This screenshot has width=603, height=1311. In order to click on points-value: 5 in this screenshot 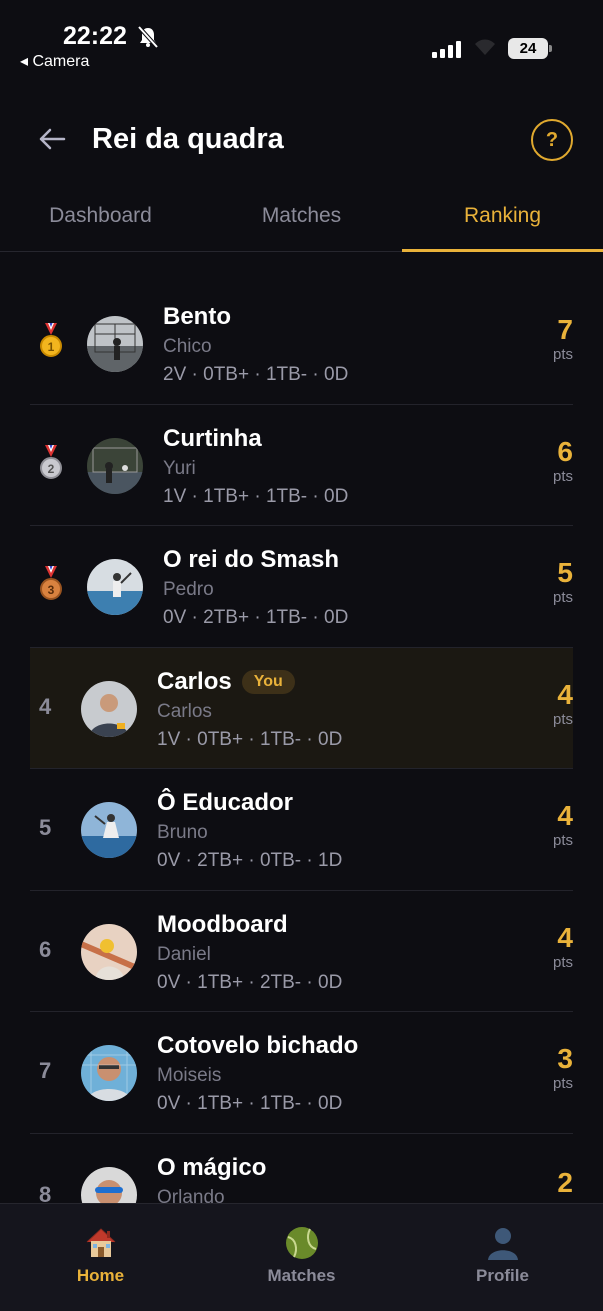, I will do `click(565, 572)`.